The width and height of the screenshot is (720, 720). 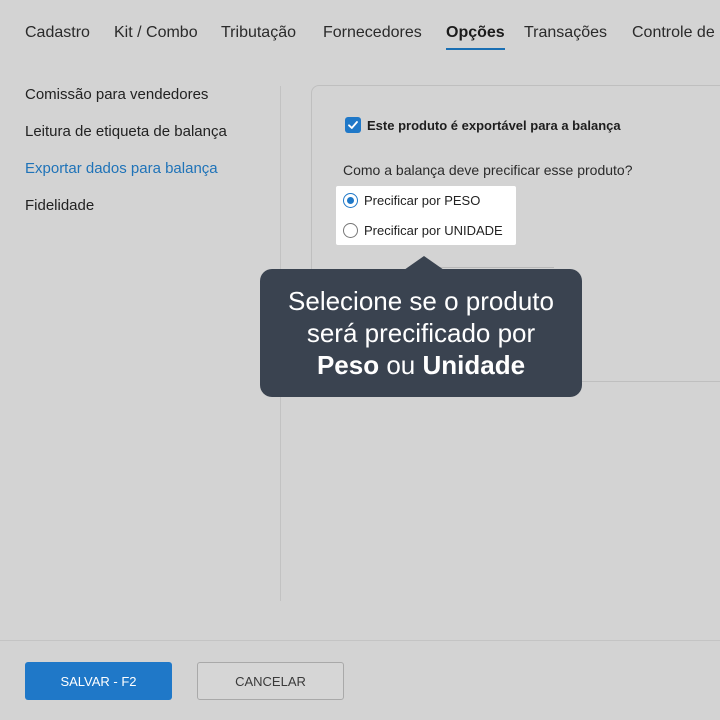 What do you see at coordinates (270, 681) in the screenshot?
I see `cancel-button: CANCELAR` at bounding box center [270, 681].